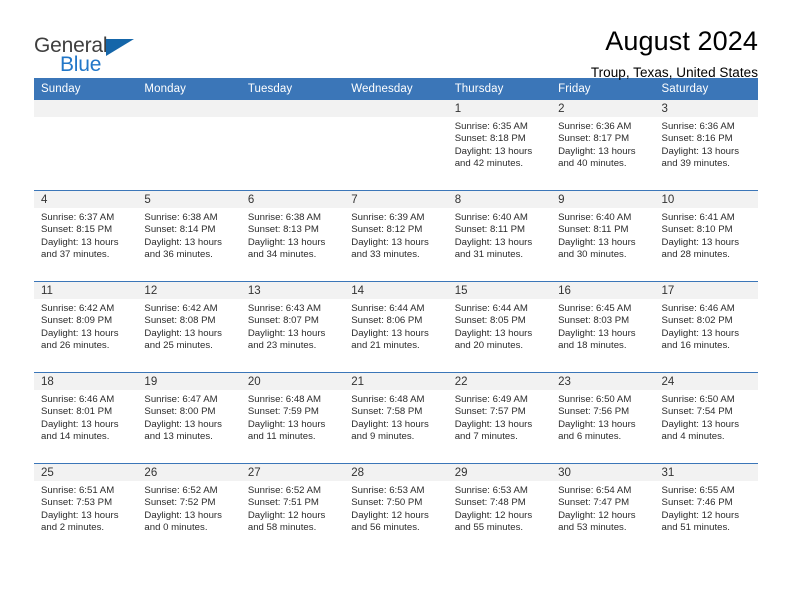 This screenshot has height=612, width=792. Describe the element at coordinates (183, 430) in the screenshot. I see `daylight-text: Daylight: 13 hours and 13 minutes.` at that location.